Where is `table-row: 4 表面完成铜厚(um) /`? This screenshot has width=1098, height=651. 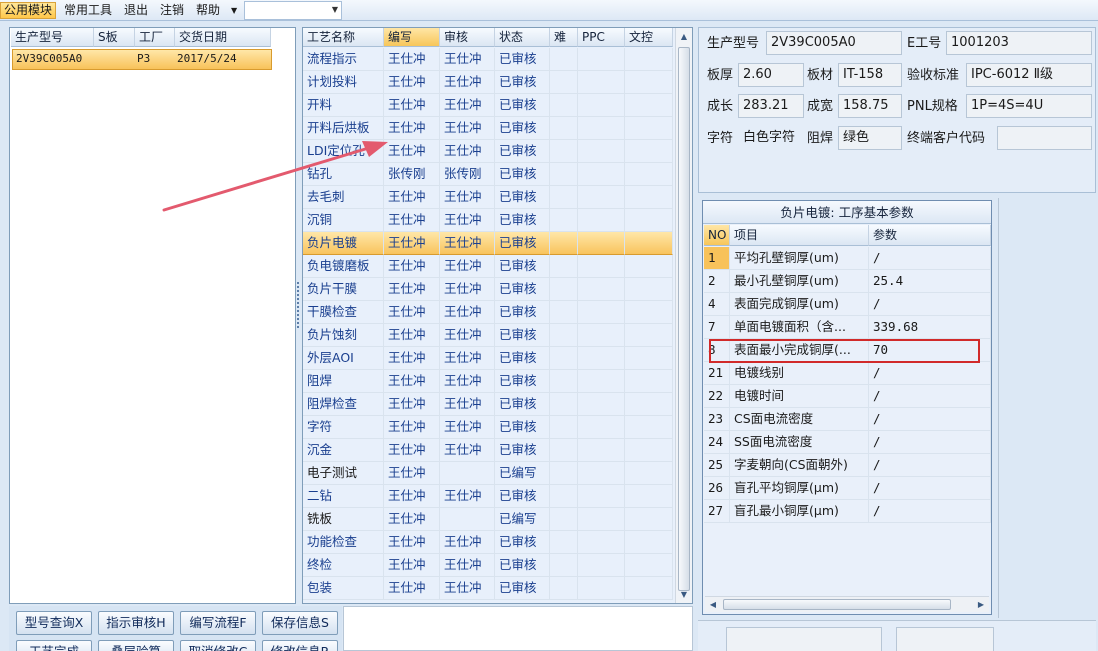 table-row: 4 表面完成铜厚(um) / is located at coordinates (848, 304).